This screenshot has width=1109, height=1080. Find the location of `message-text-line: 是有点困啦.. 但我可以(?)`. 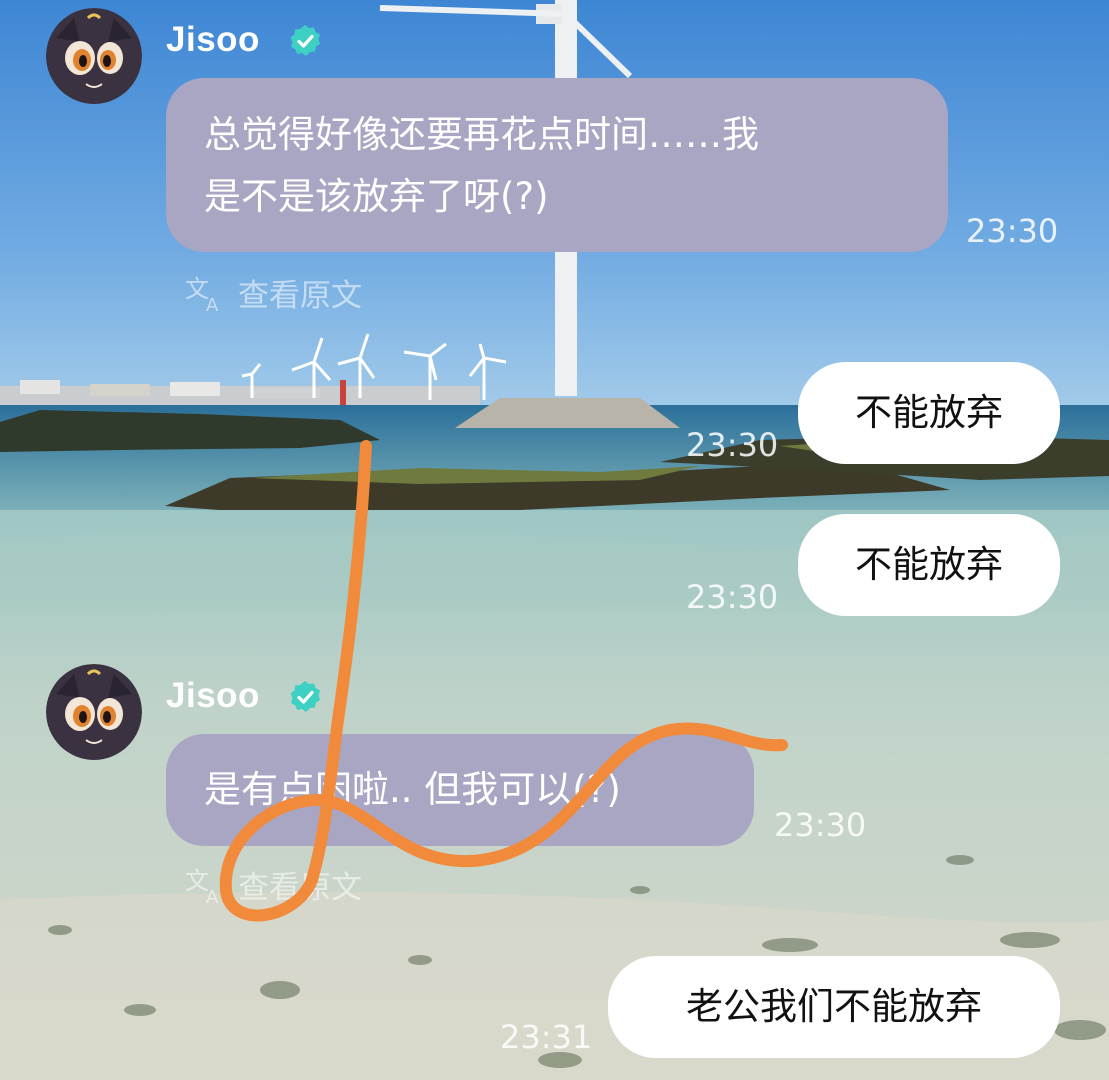

message-text-line: 是有点困啦.. 但我可以(?) is located at coordinates (412, 789).